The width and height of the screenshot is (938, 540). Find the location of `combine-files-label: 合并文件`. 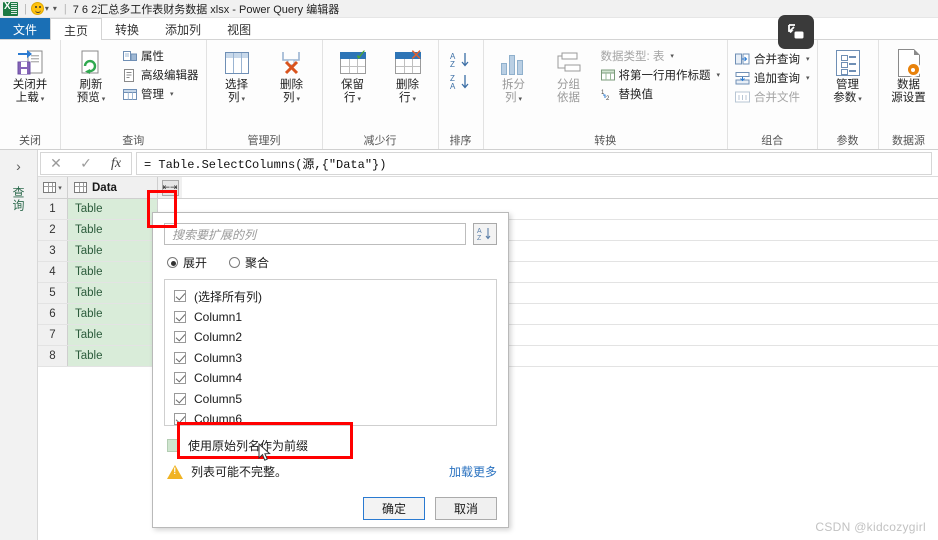

combine-files-label: 合并文件 is located at coordinates (777, 98).